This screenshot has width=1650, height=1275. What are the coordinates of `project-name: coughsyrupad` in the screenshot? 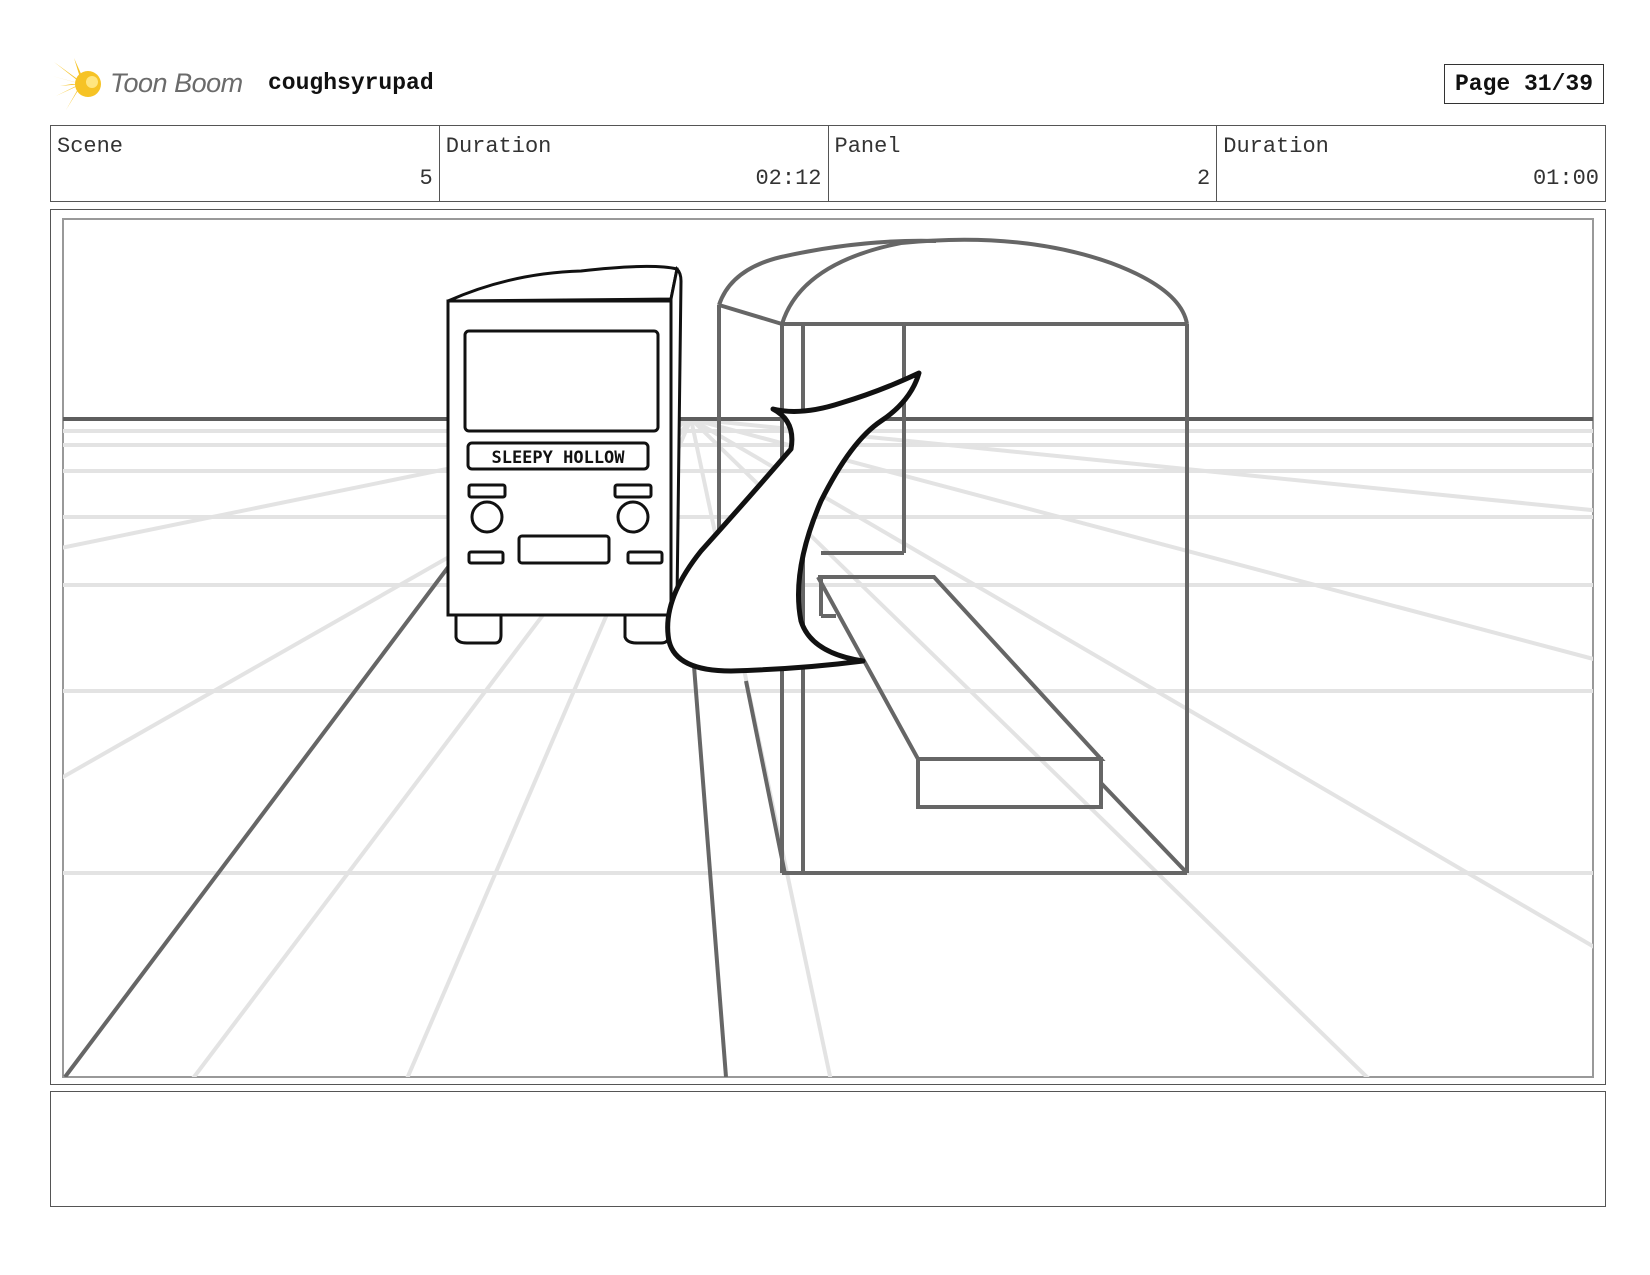 It's located at (351, 83).